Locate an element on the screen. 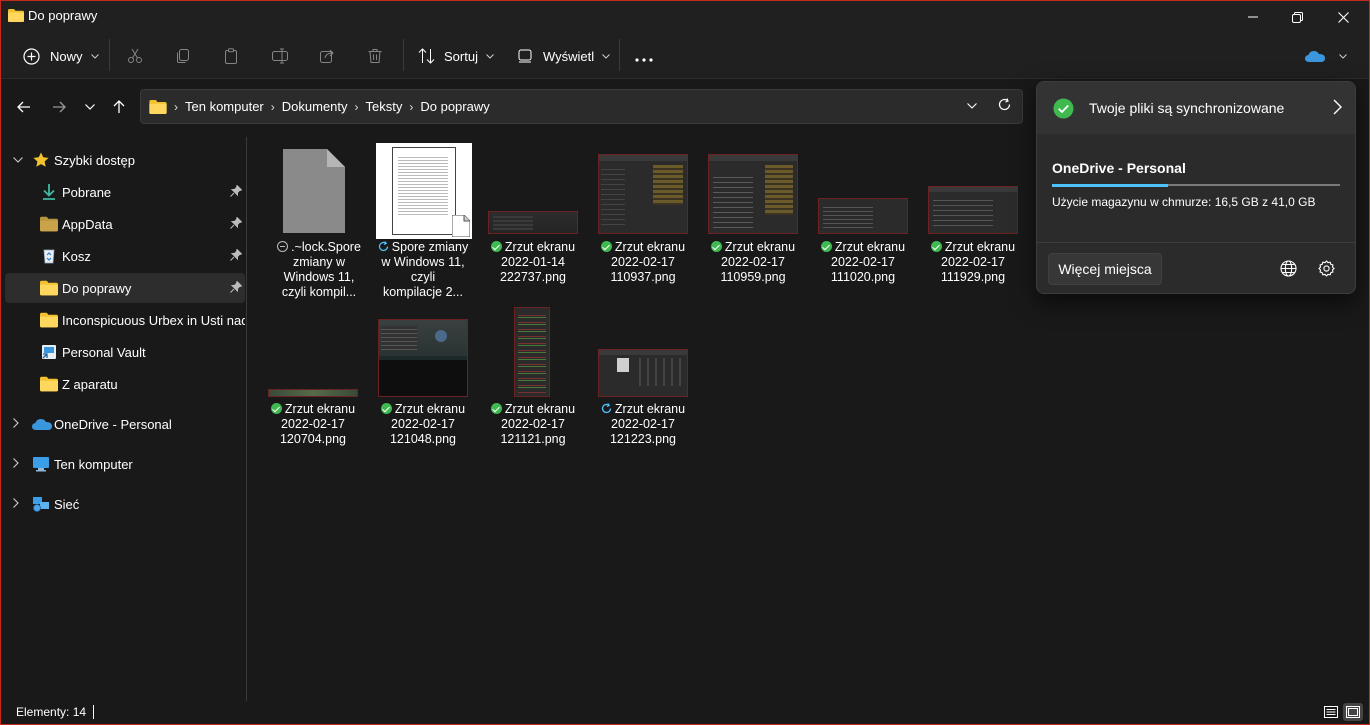  breadcrumb-dokumenty: Dokumenty is located at coordinates (315, 106).